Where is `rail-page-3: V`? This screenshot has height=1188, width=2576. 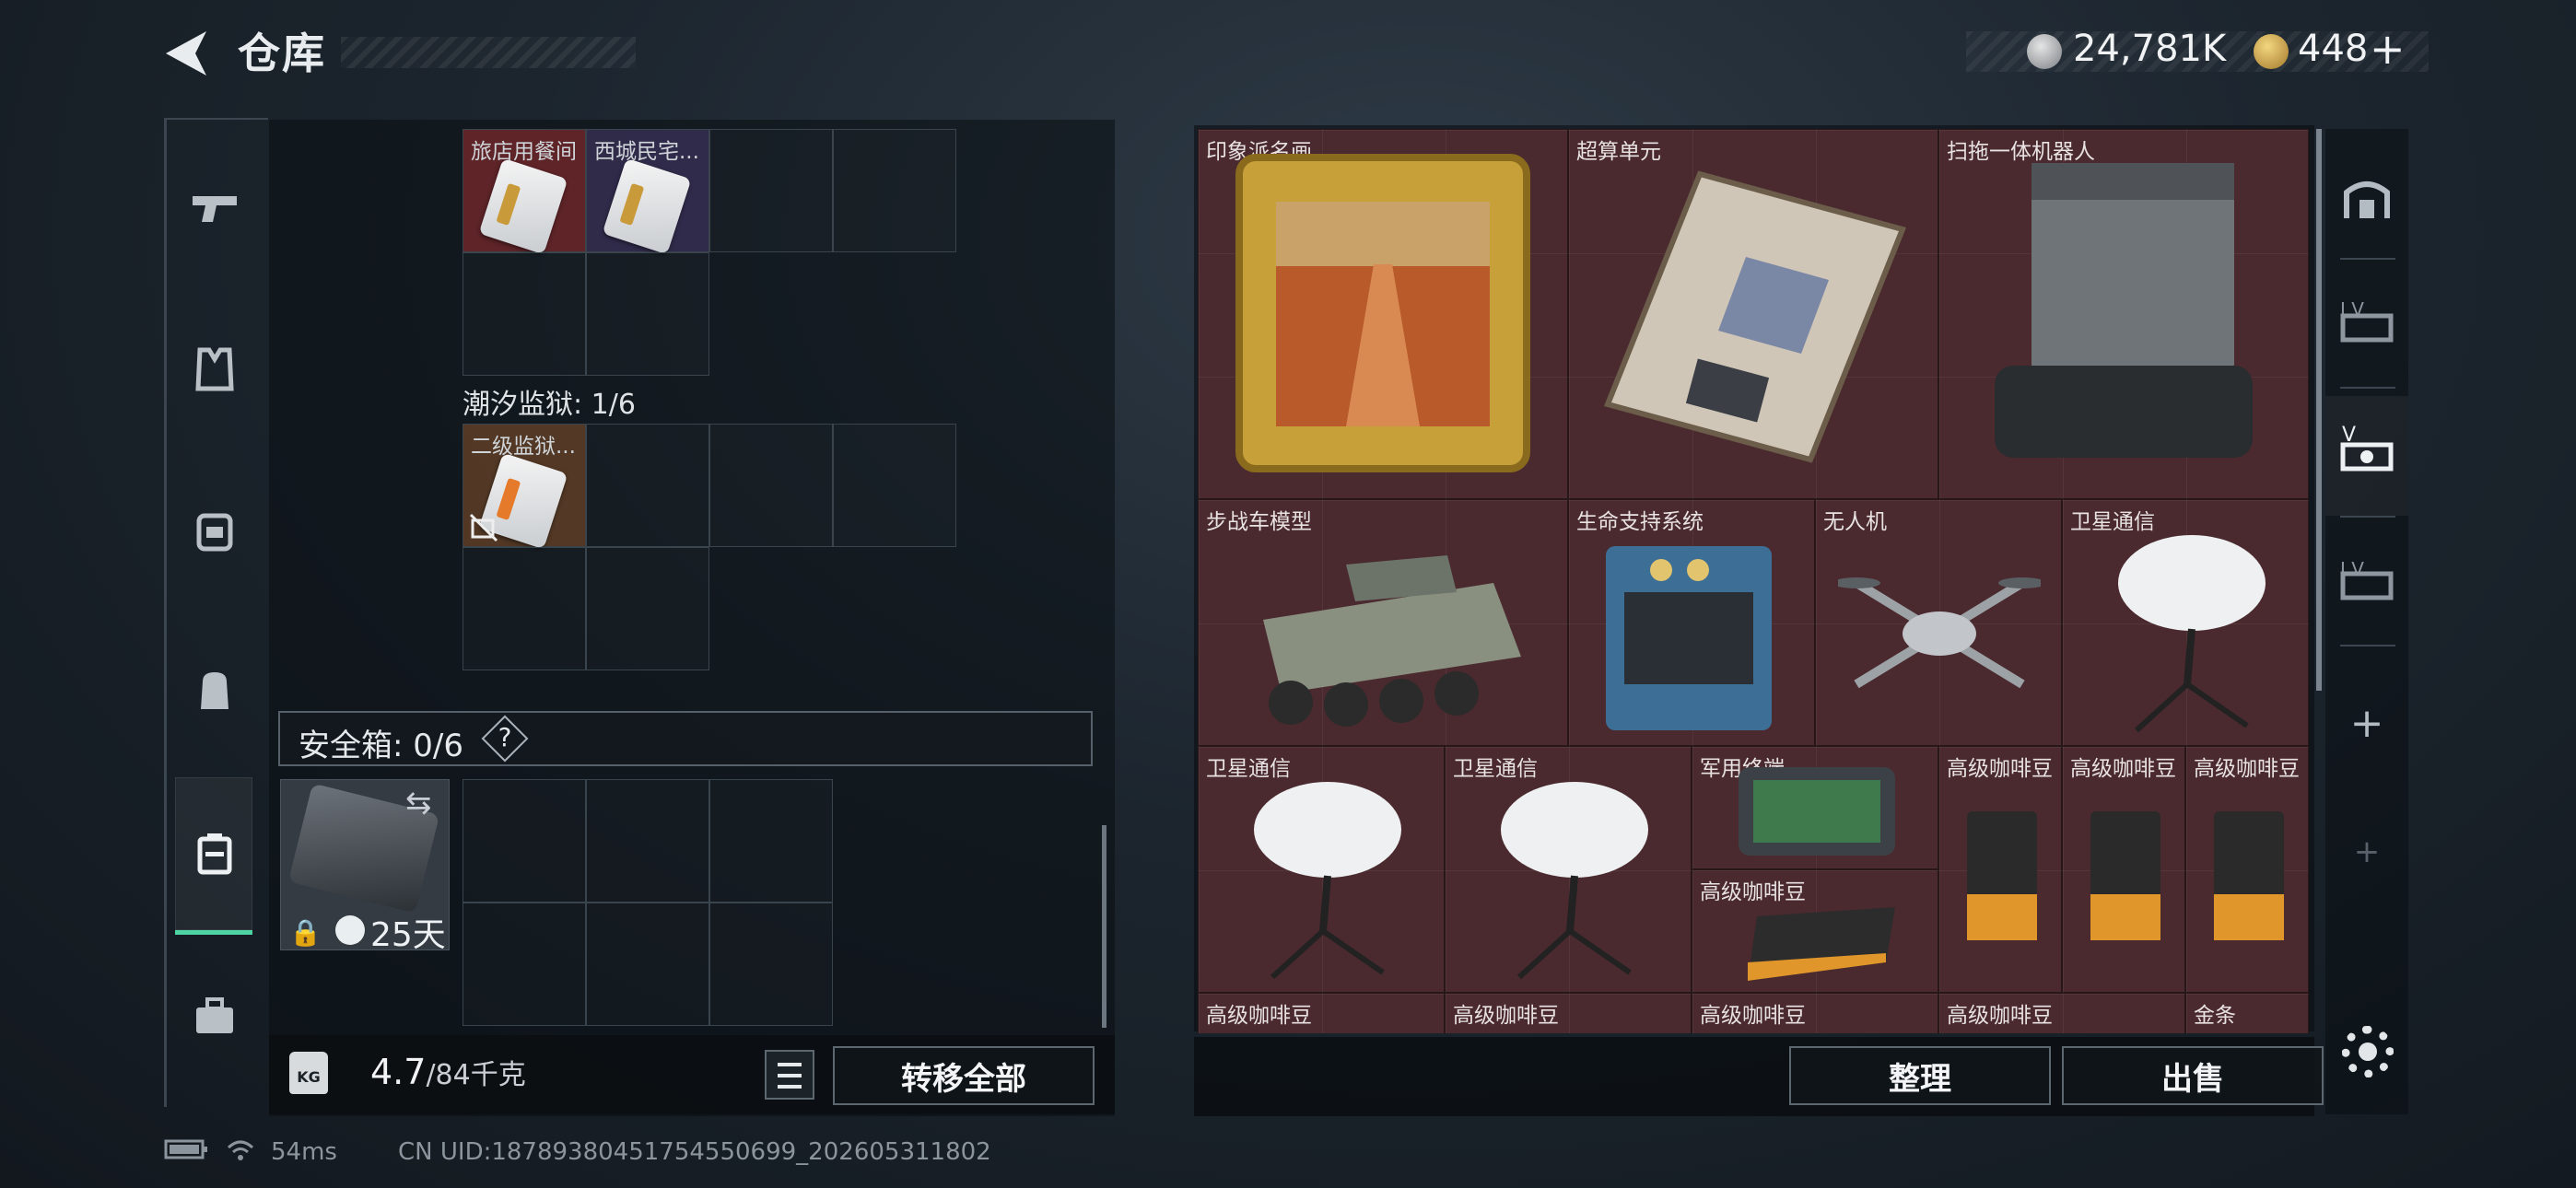
rail-page-3: V is located at coordinates (2366, 456).